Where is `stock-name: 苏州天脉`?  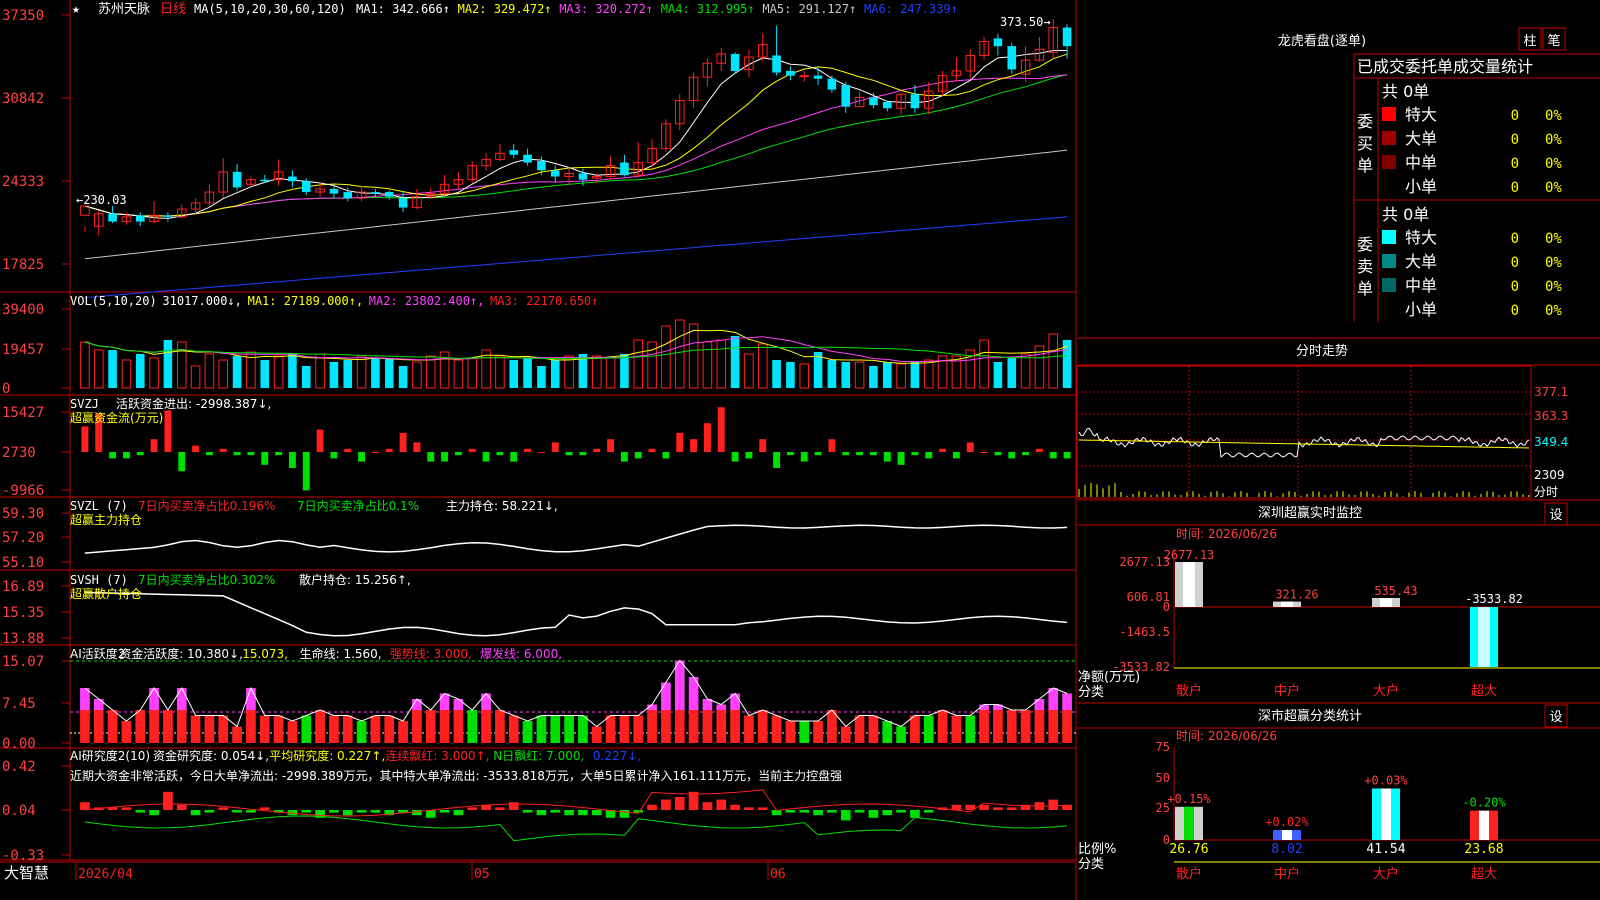
stock-name: 苏州天脉 is located at coordinates (124, 9).